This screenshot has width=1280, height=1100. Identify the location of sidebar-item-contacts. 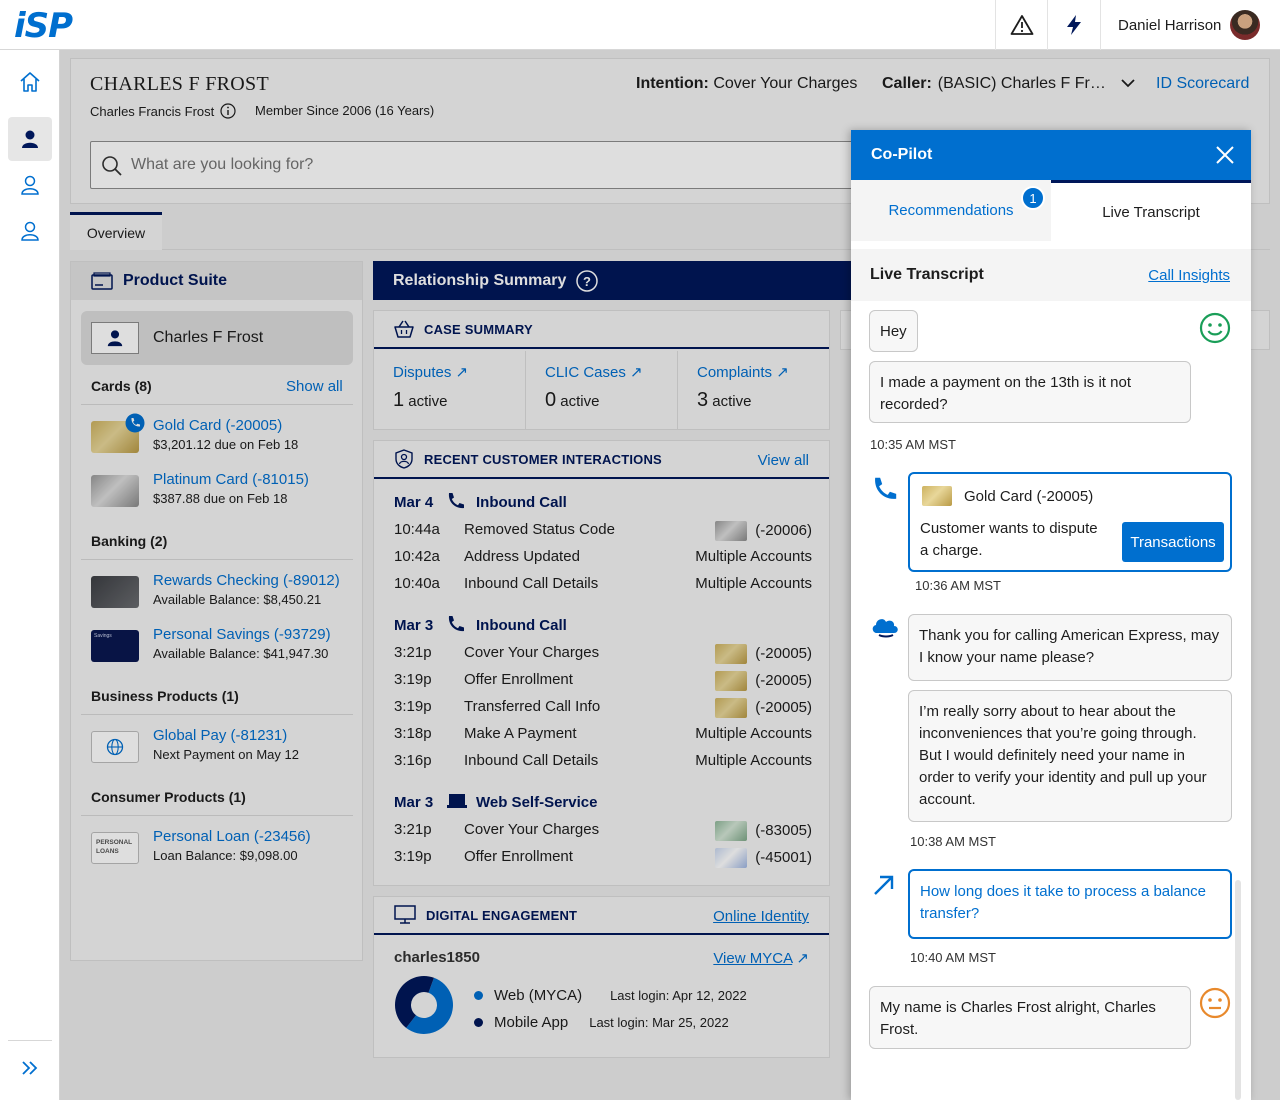
(30, 231).